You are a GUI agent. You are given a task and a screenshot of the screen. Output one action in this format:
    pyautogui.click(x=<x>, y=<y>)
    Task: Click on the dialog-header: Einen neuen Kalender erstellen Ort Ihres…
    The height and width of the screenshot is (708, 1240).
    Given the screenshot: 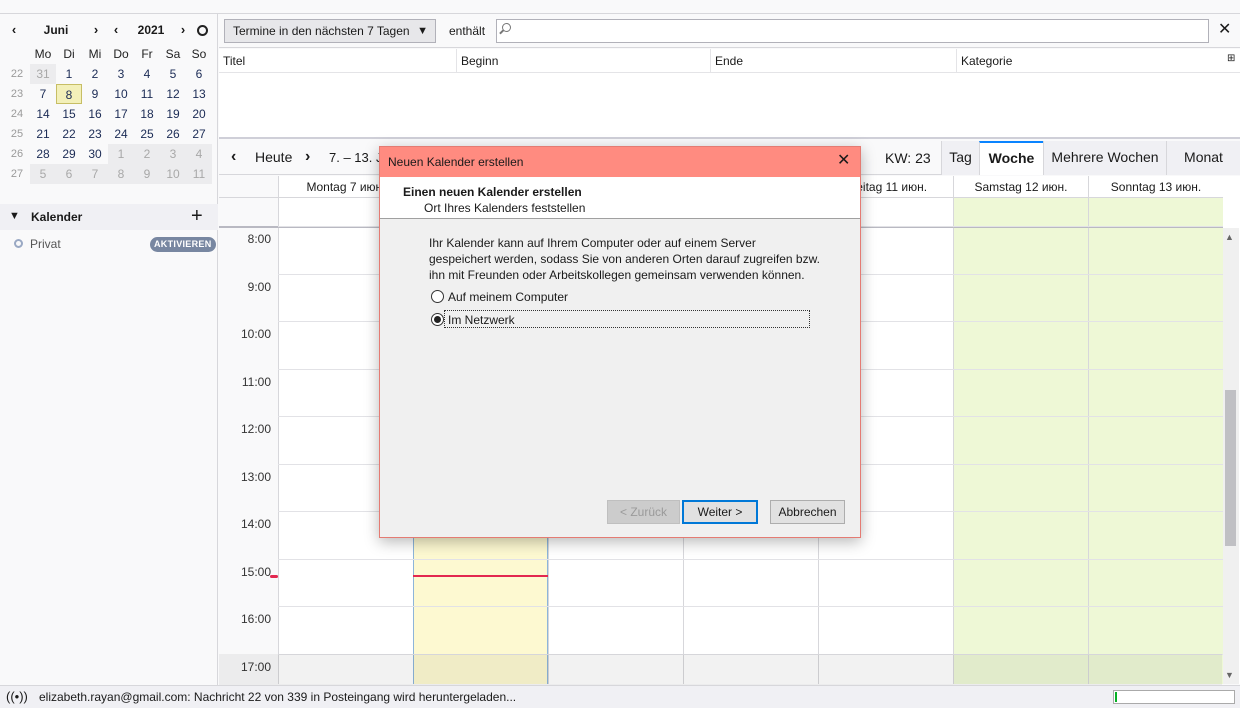 What is the action you would take?
    pyautogui.click(x=620, y=198)
    